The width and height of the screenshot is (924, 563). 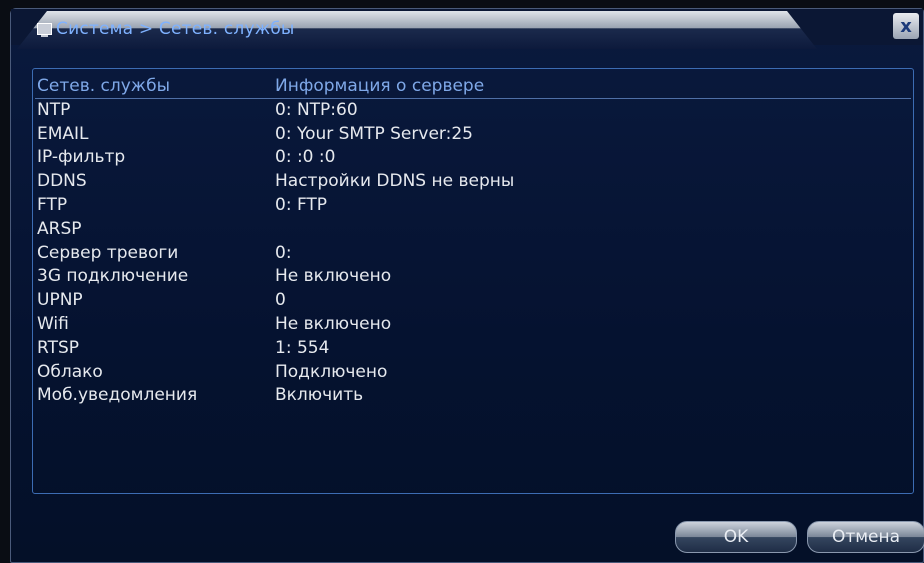 What do you see at coordinates (104, 86) in the screenshot?
I see `header-services: Сетев. службы` at bounding box center [104, 86].